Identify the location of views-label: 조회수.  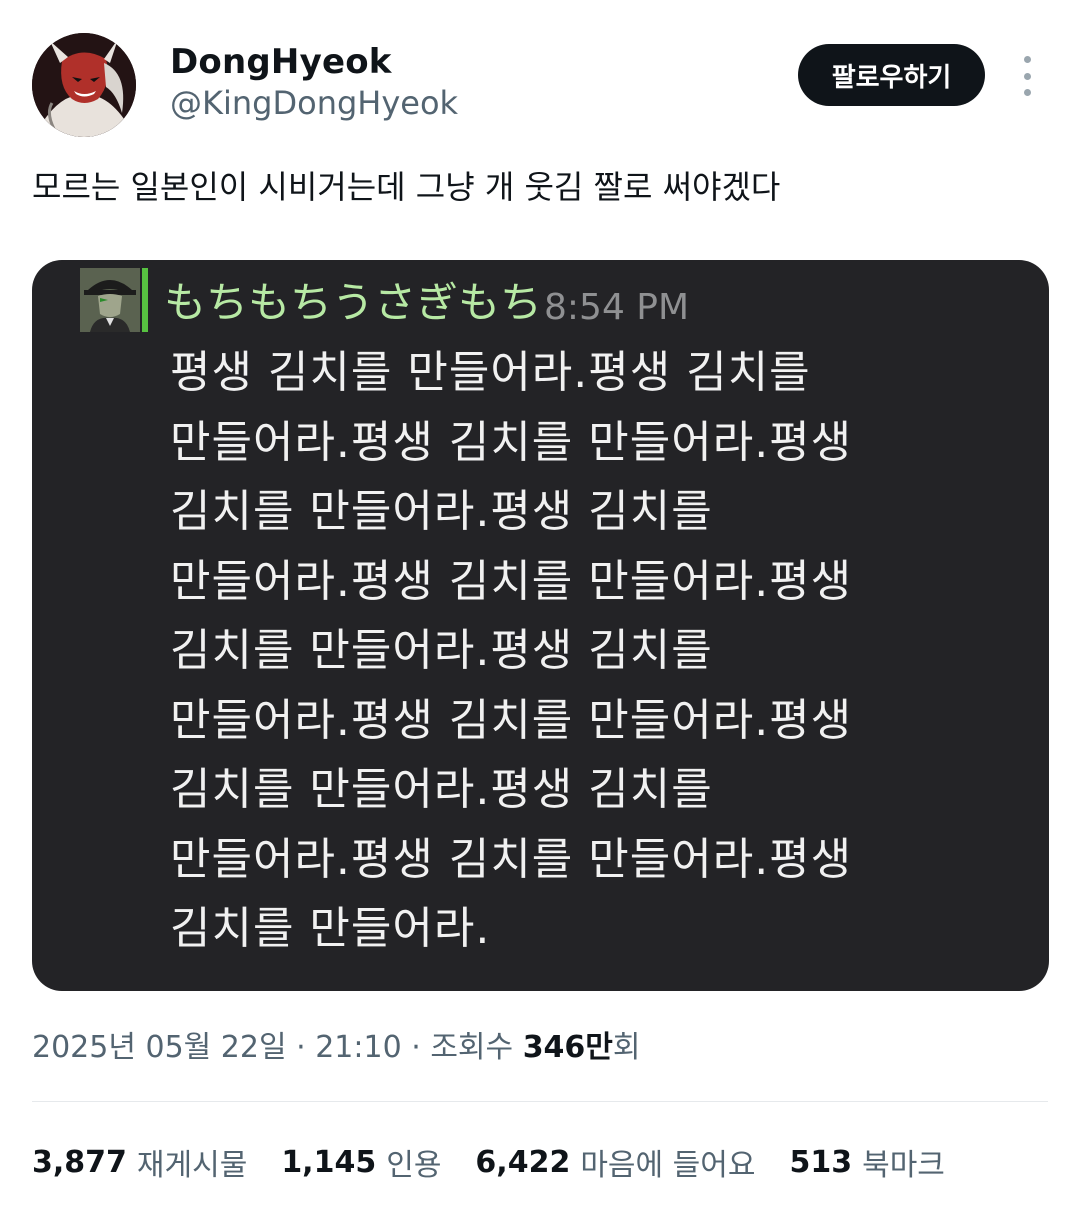
(472, 1047).